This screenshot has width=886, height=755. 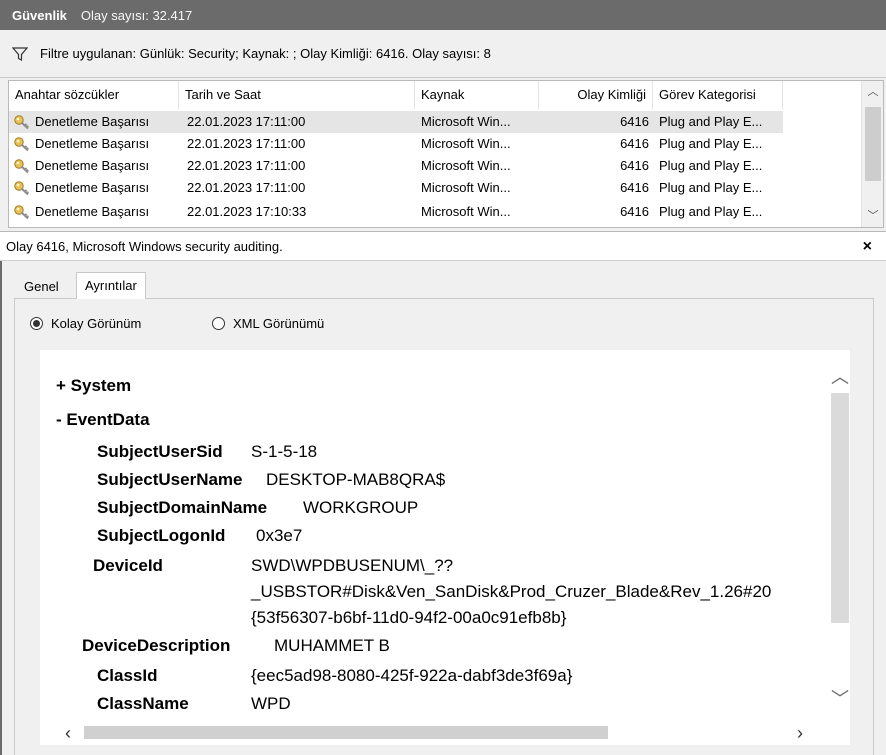 I want to click on friendly-view-radio: Kolay Görünüm, so click(x=85, y=323).